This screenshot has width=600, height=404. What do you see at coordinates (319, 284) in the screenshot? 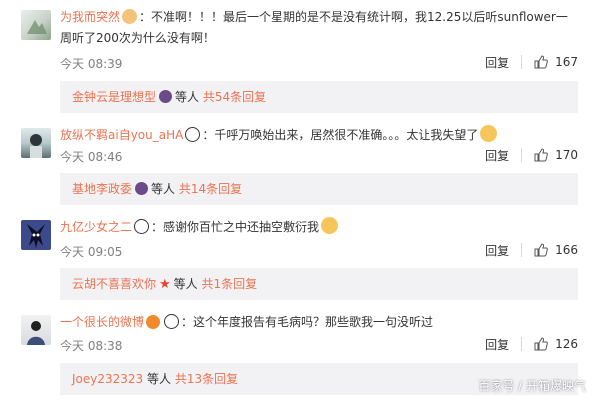
I see `sub-replies-box: 云胡不喜喜欢你 ★ 等人 共1条回复` at bounding box center [319, 284].